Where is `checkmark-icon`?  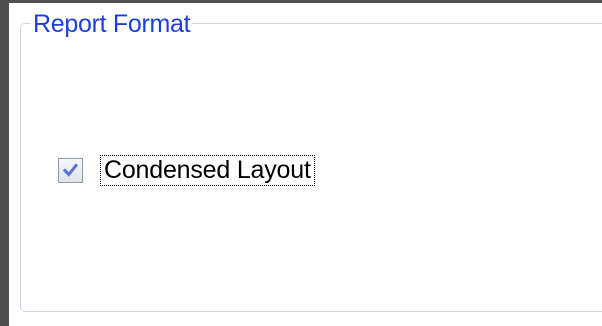 checkmark-icon is located at coordinates (70, 170).